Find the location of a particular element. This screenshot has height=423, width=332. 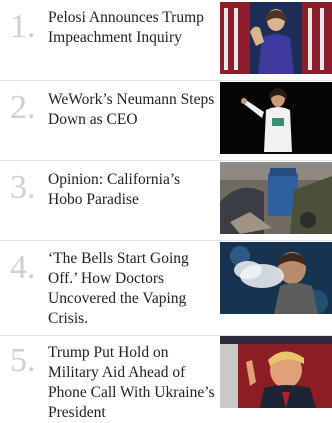

neumann-photo is located at coordinates (276, 118).